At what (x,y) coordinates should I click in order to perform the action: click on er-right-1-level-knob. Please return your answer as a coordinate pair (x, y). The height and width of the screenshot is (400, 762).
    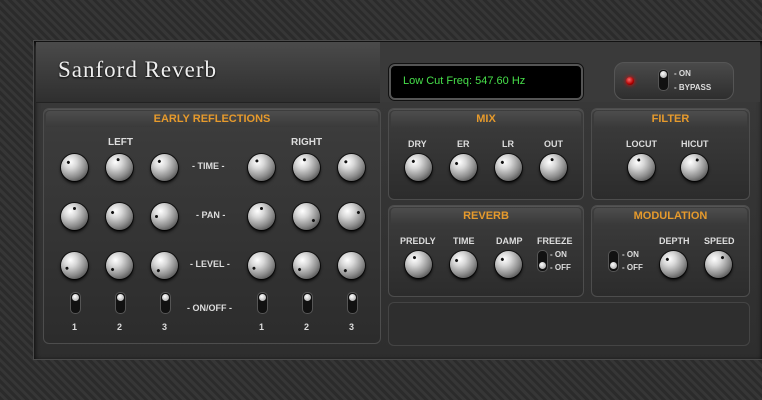
    Looking at the image, I should click on (261, 265).